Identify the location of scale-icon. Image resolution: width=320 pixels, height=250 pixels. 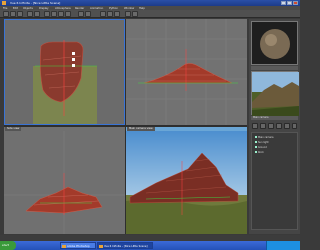
(68, 14).